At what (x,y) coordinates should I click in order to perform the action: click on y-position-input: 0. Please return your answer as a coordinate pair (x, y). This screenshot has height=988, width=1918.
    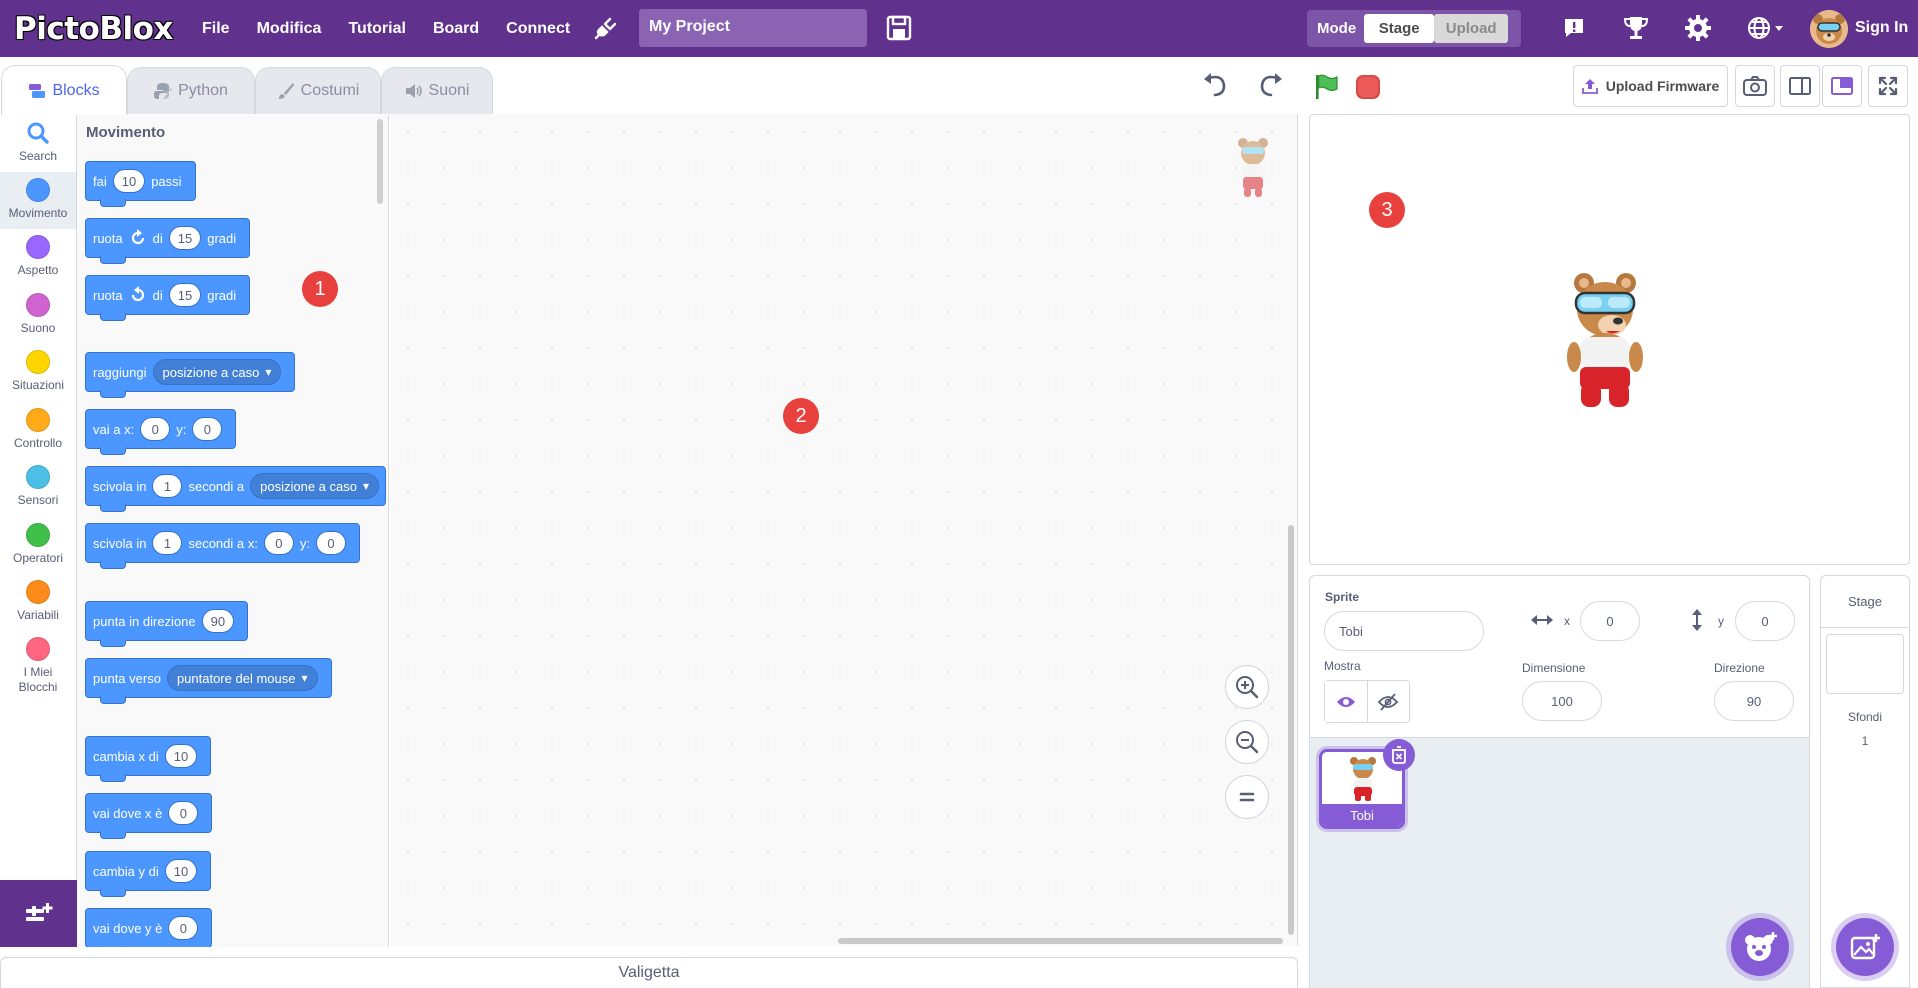
    Looking at the image, I should click on (1765, 621).